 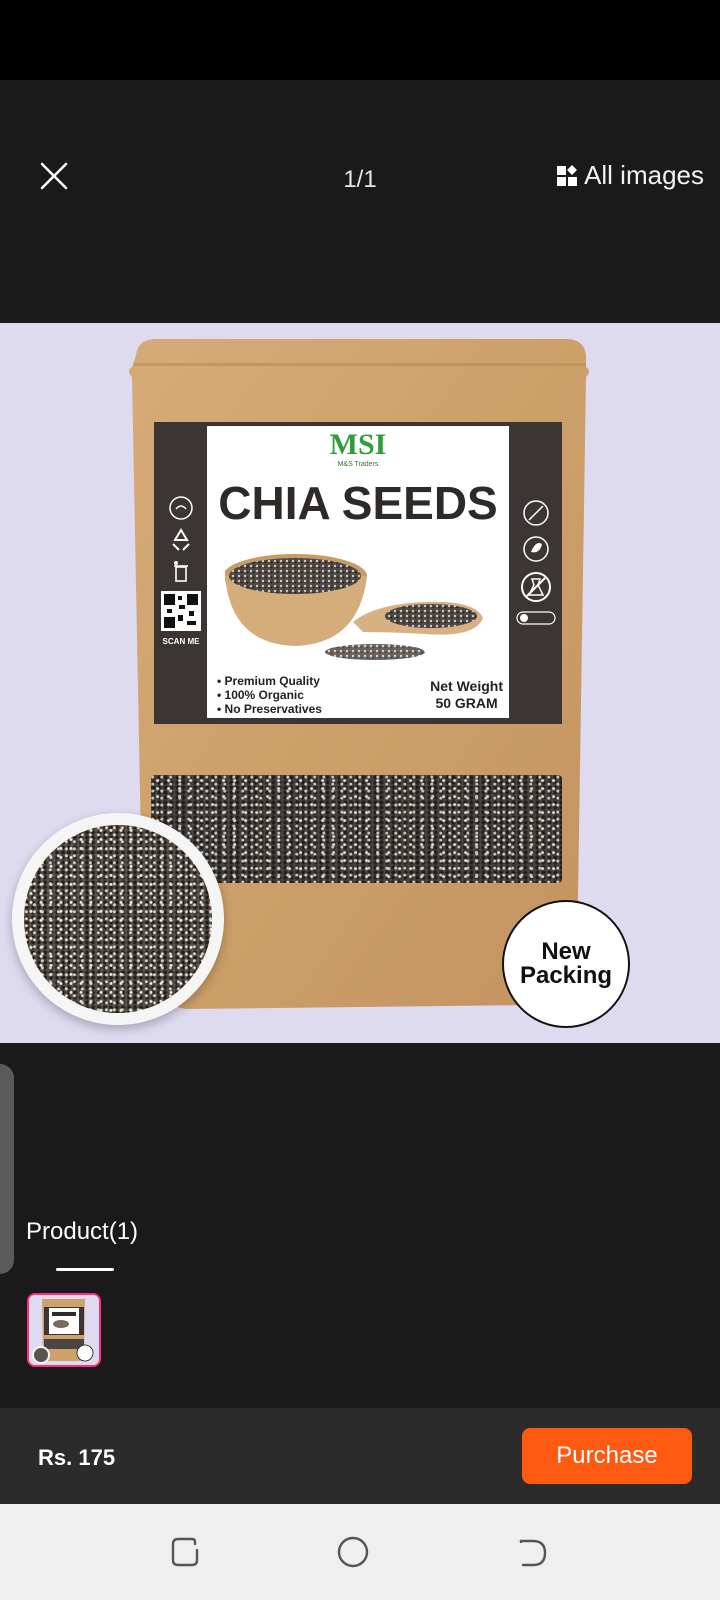 I want to click on recents-icon, so click(x=185, y=1552).